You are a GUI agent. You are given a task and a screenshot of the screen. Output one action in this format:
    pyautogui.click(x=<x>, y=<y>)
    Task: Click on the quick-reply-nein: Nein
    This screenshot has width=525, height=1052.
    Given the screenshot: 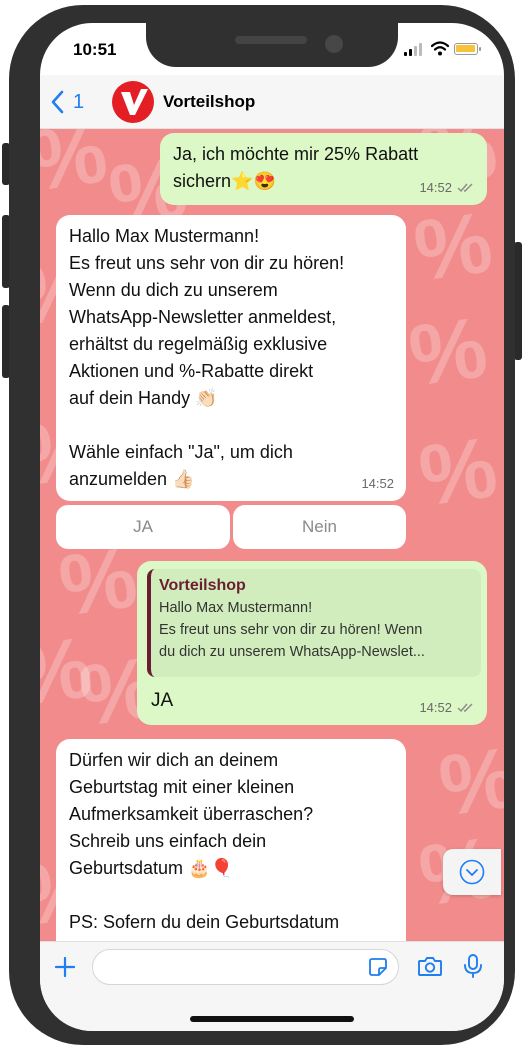 What is the action you would take?
    pyautogui.click(x=319, y=527)
    